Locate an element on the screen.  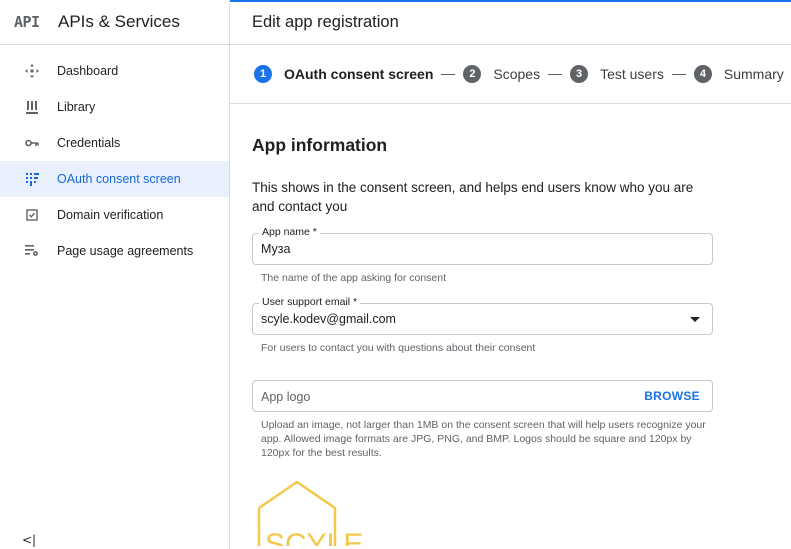
api-logo: API is located at coordinates (29, 22).